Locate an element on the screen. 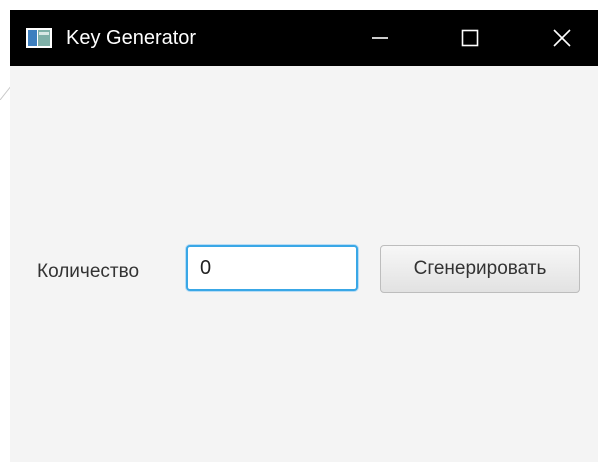 This screenshot has height=462, width=600. title-bar: Key Generator is located at coordinates (304, 38).